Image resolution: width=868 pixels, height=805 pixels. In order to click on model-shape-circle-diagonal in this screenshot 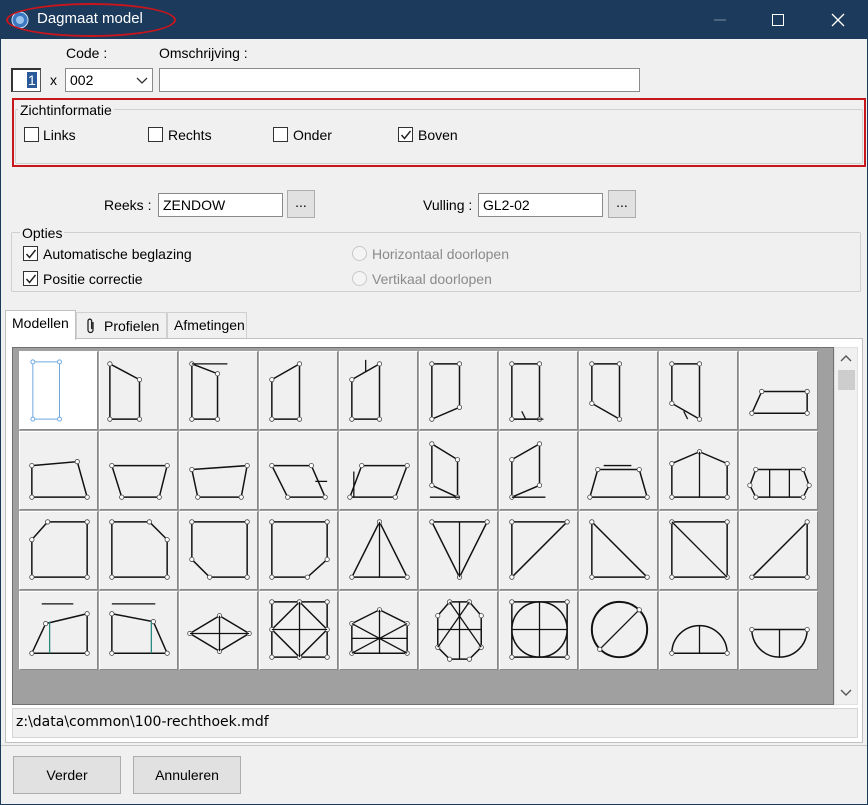, I will do `click(619, 629)`.